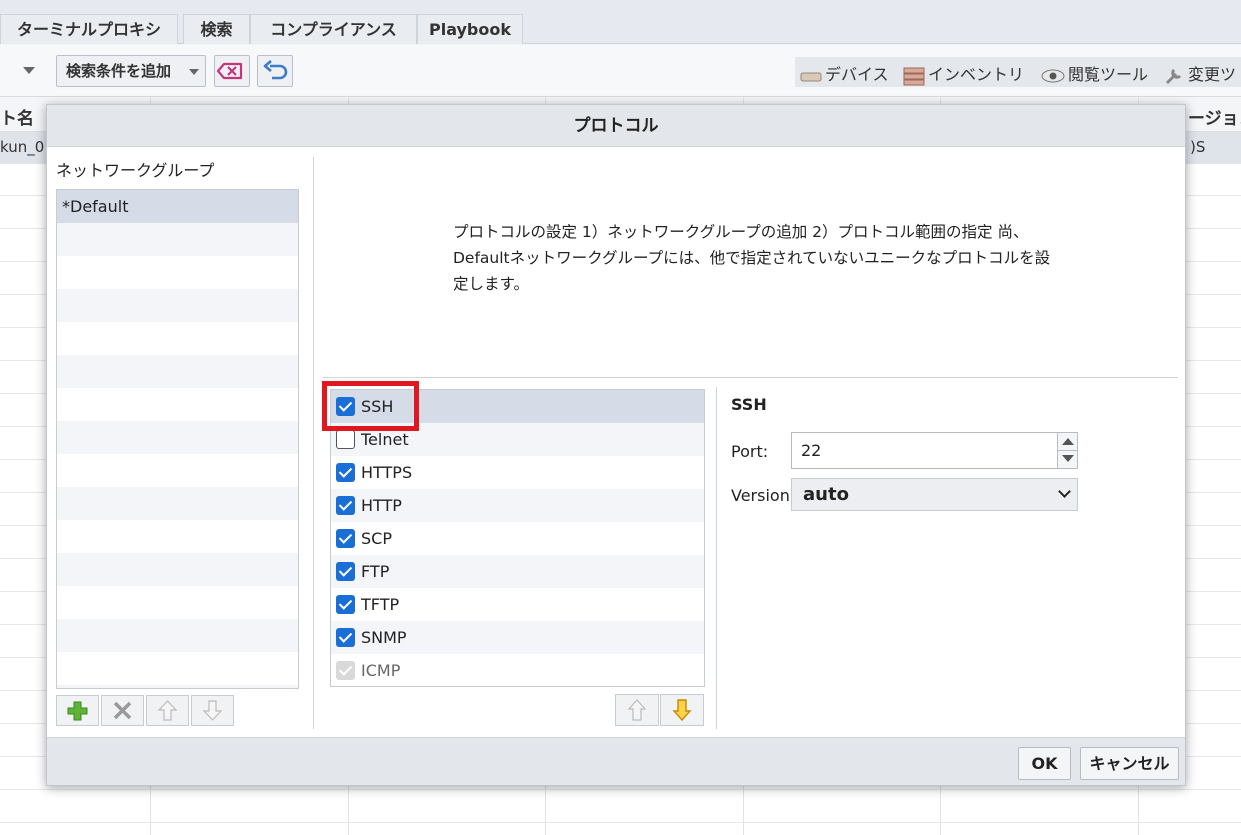 The image size is (1241, 835). Describe the element at coordinates (517, 571) in the screenshot. I see `protocol-row-ftp: FTP` at that location.